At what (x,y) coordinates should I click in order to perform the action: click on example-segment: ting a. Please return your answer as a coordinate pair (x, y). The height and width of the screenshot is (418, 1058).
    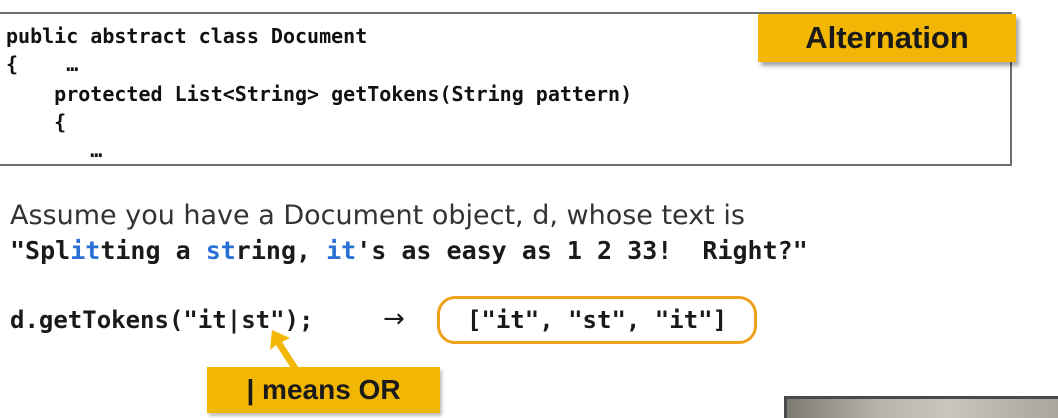
    Looking at the image, I should click on (153, 250).